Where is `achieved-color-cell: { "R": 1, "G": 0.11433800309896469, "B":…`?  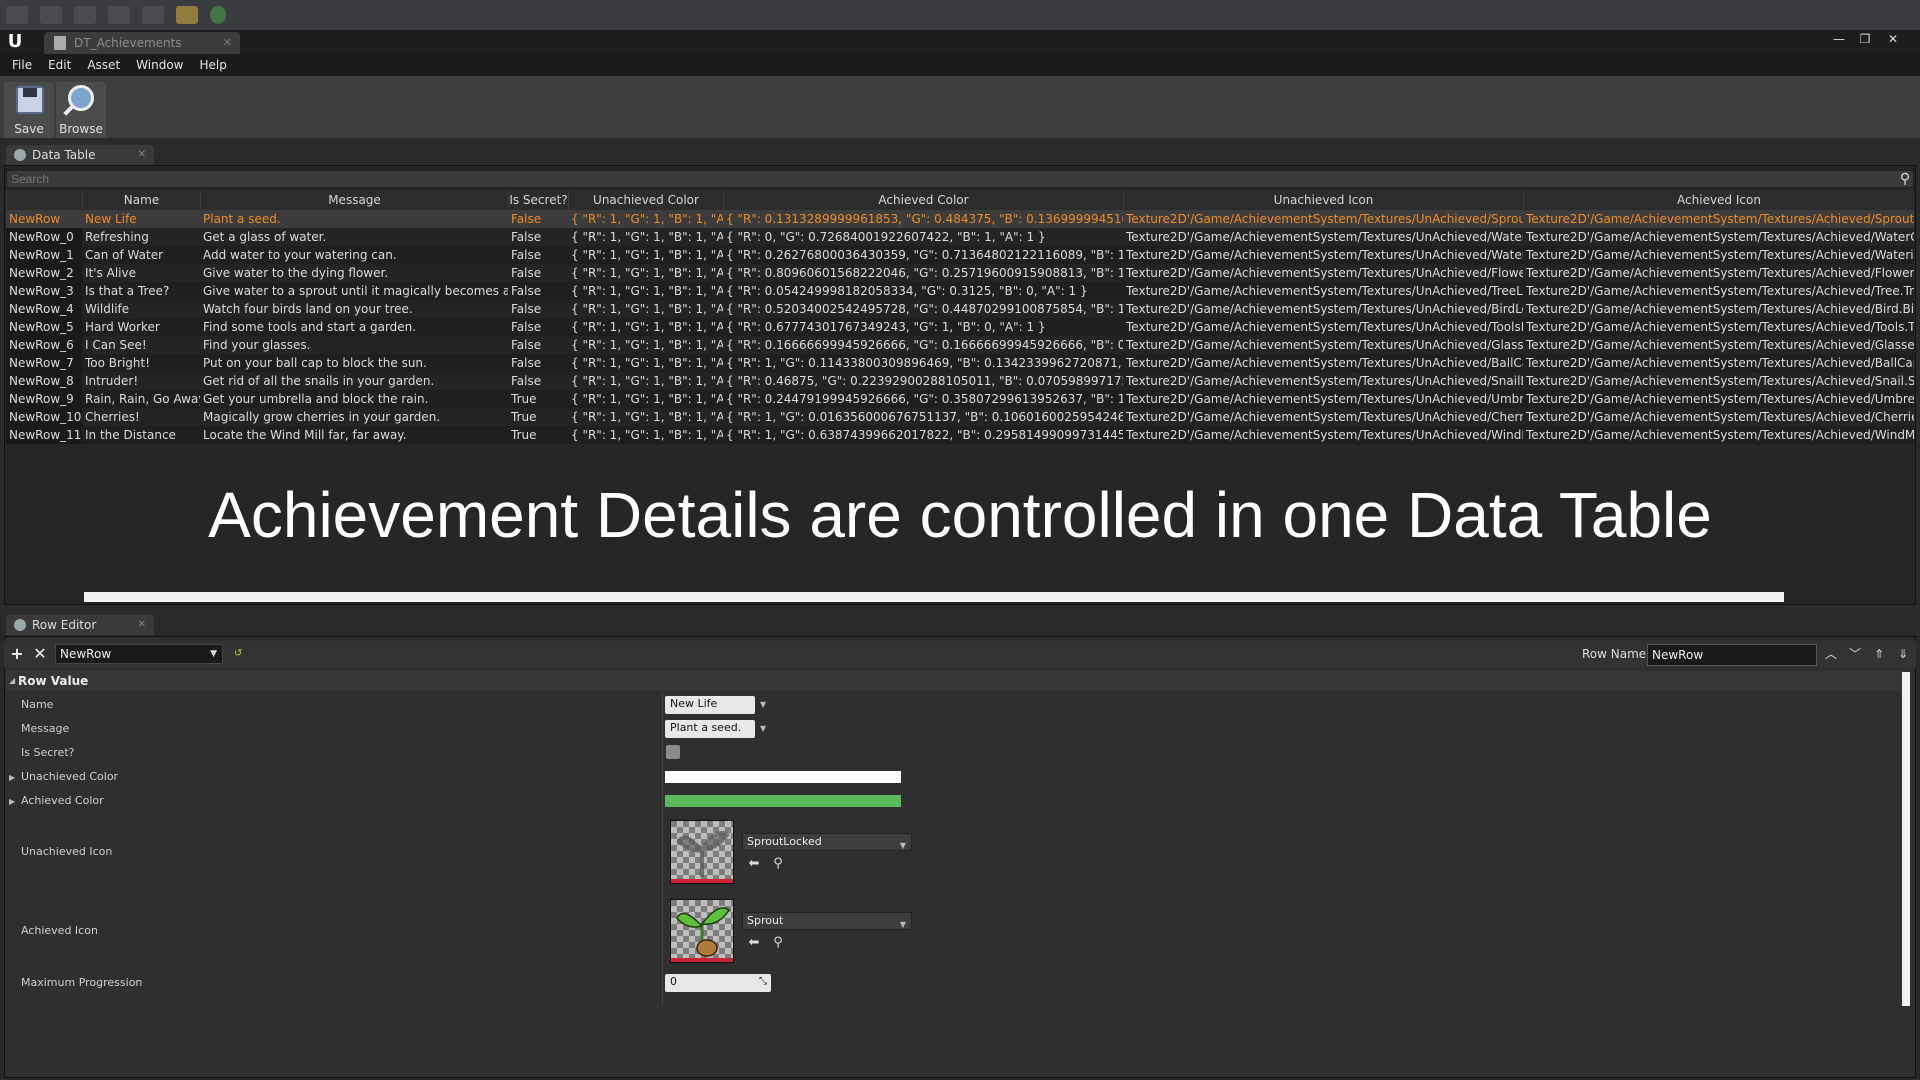 achieved-color-cell: { "R": 1, "G": 0.11433800309896469, "B":… is located at coordinates (924, 363).